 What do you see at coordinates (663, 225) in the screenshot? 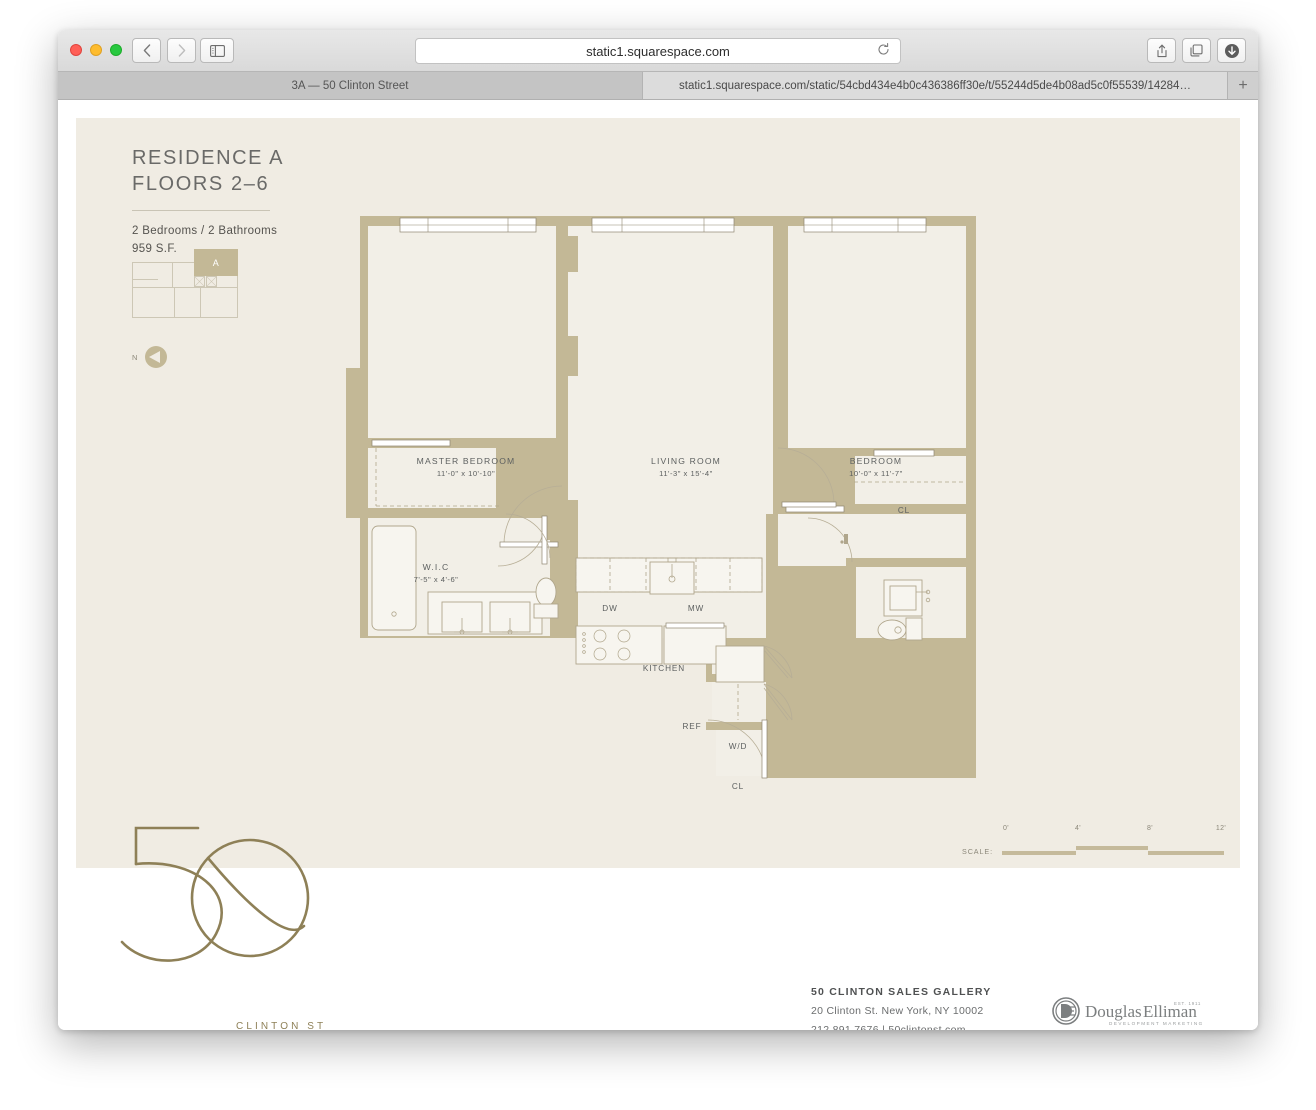
I see `window-group` at bounding box center [663, 225].